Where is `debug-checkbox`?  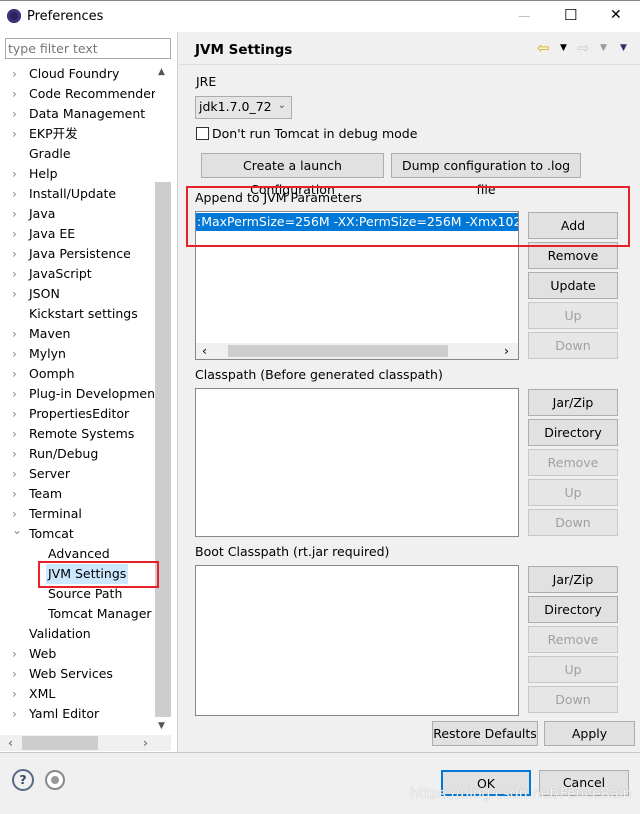 debug-checkbox is located at coordinates (202, 133).